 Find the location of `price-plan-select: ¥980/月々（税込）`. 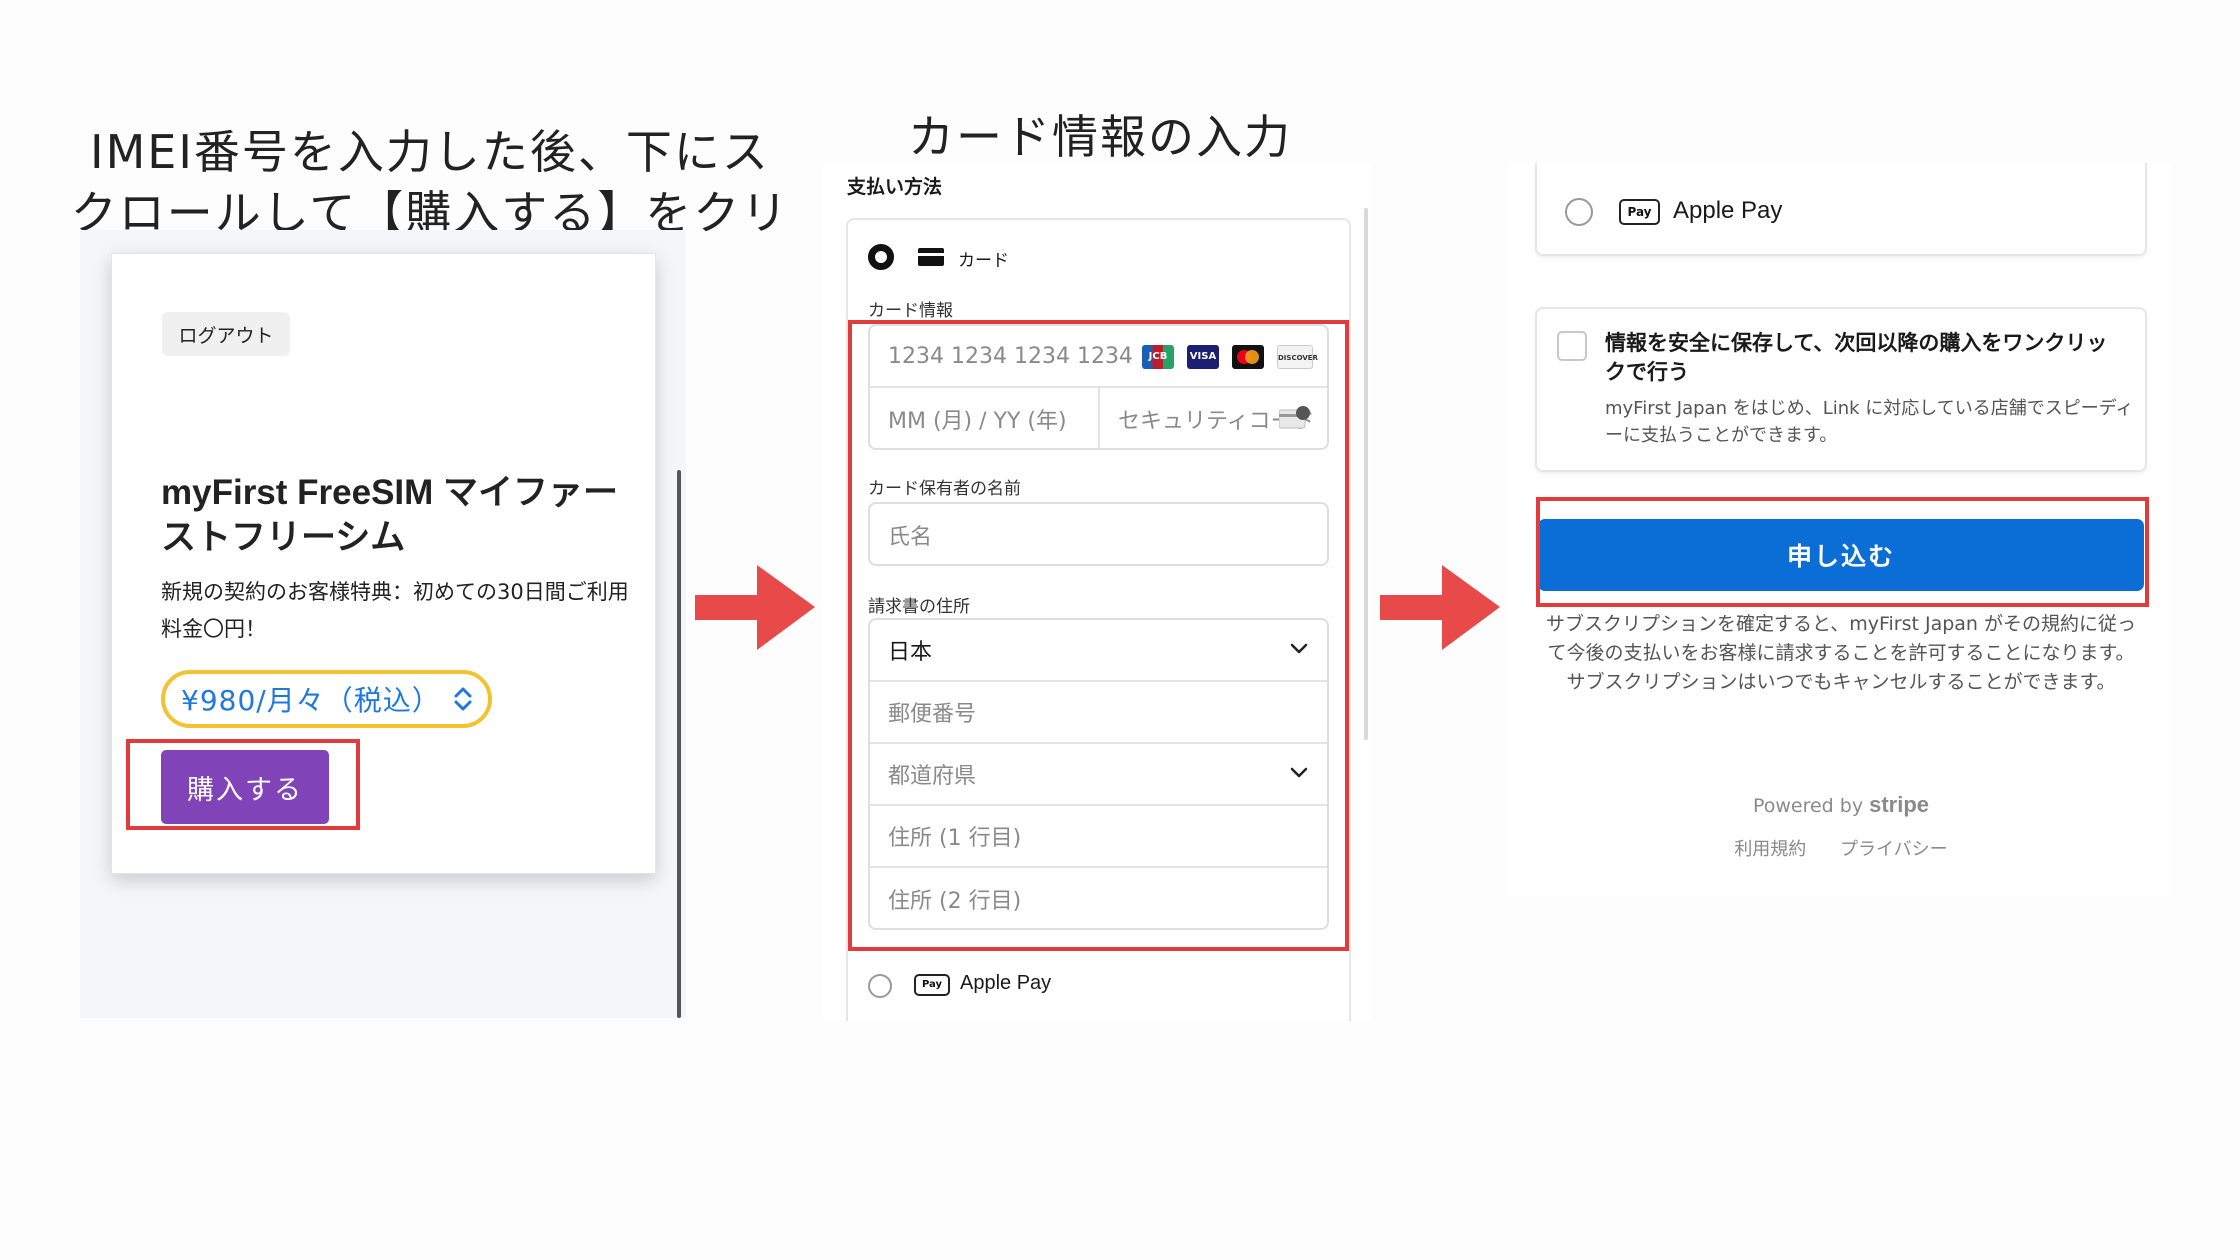

price-plan-select: ¥980/月々（税込） is located at coordinates (326, 699).